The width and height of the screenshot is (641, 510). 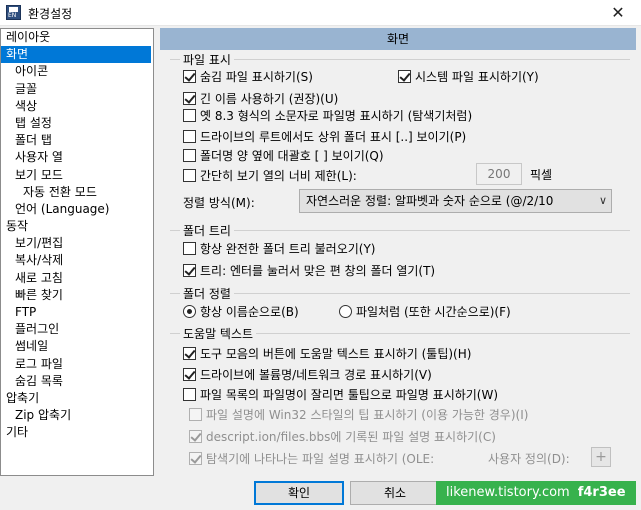 I want to click on long-names-checkbox: 긴 이름 사용하기 (권장)(U), so click(x=260, y=98).